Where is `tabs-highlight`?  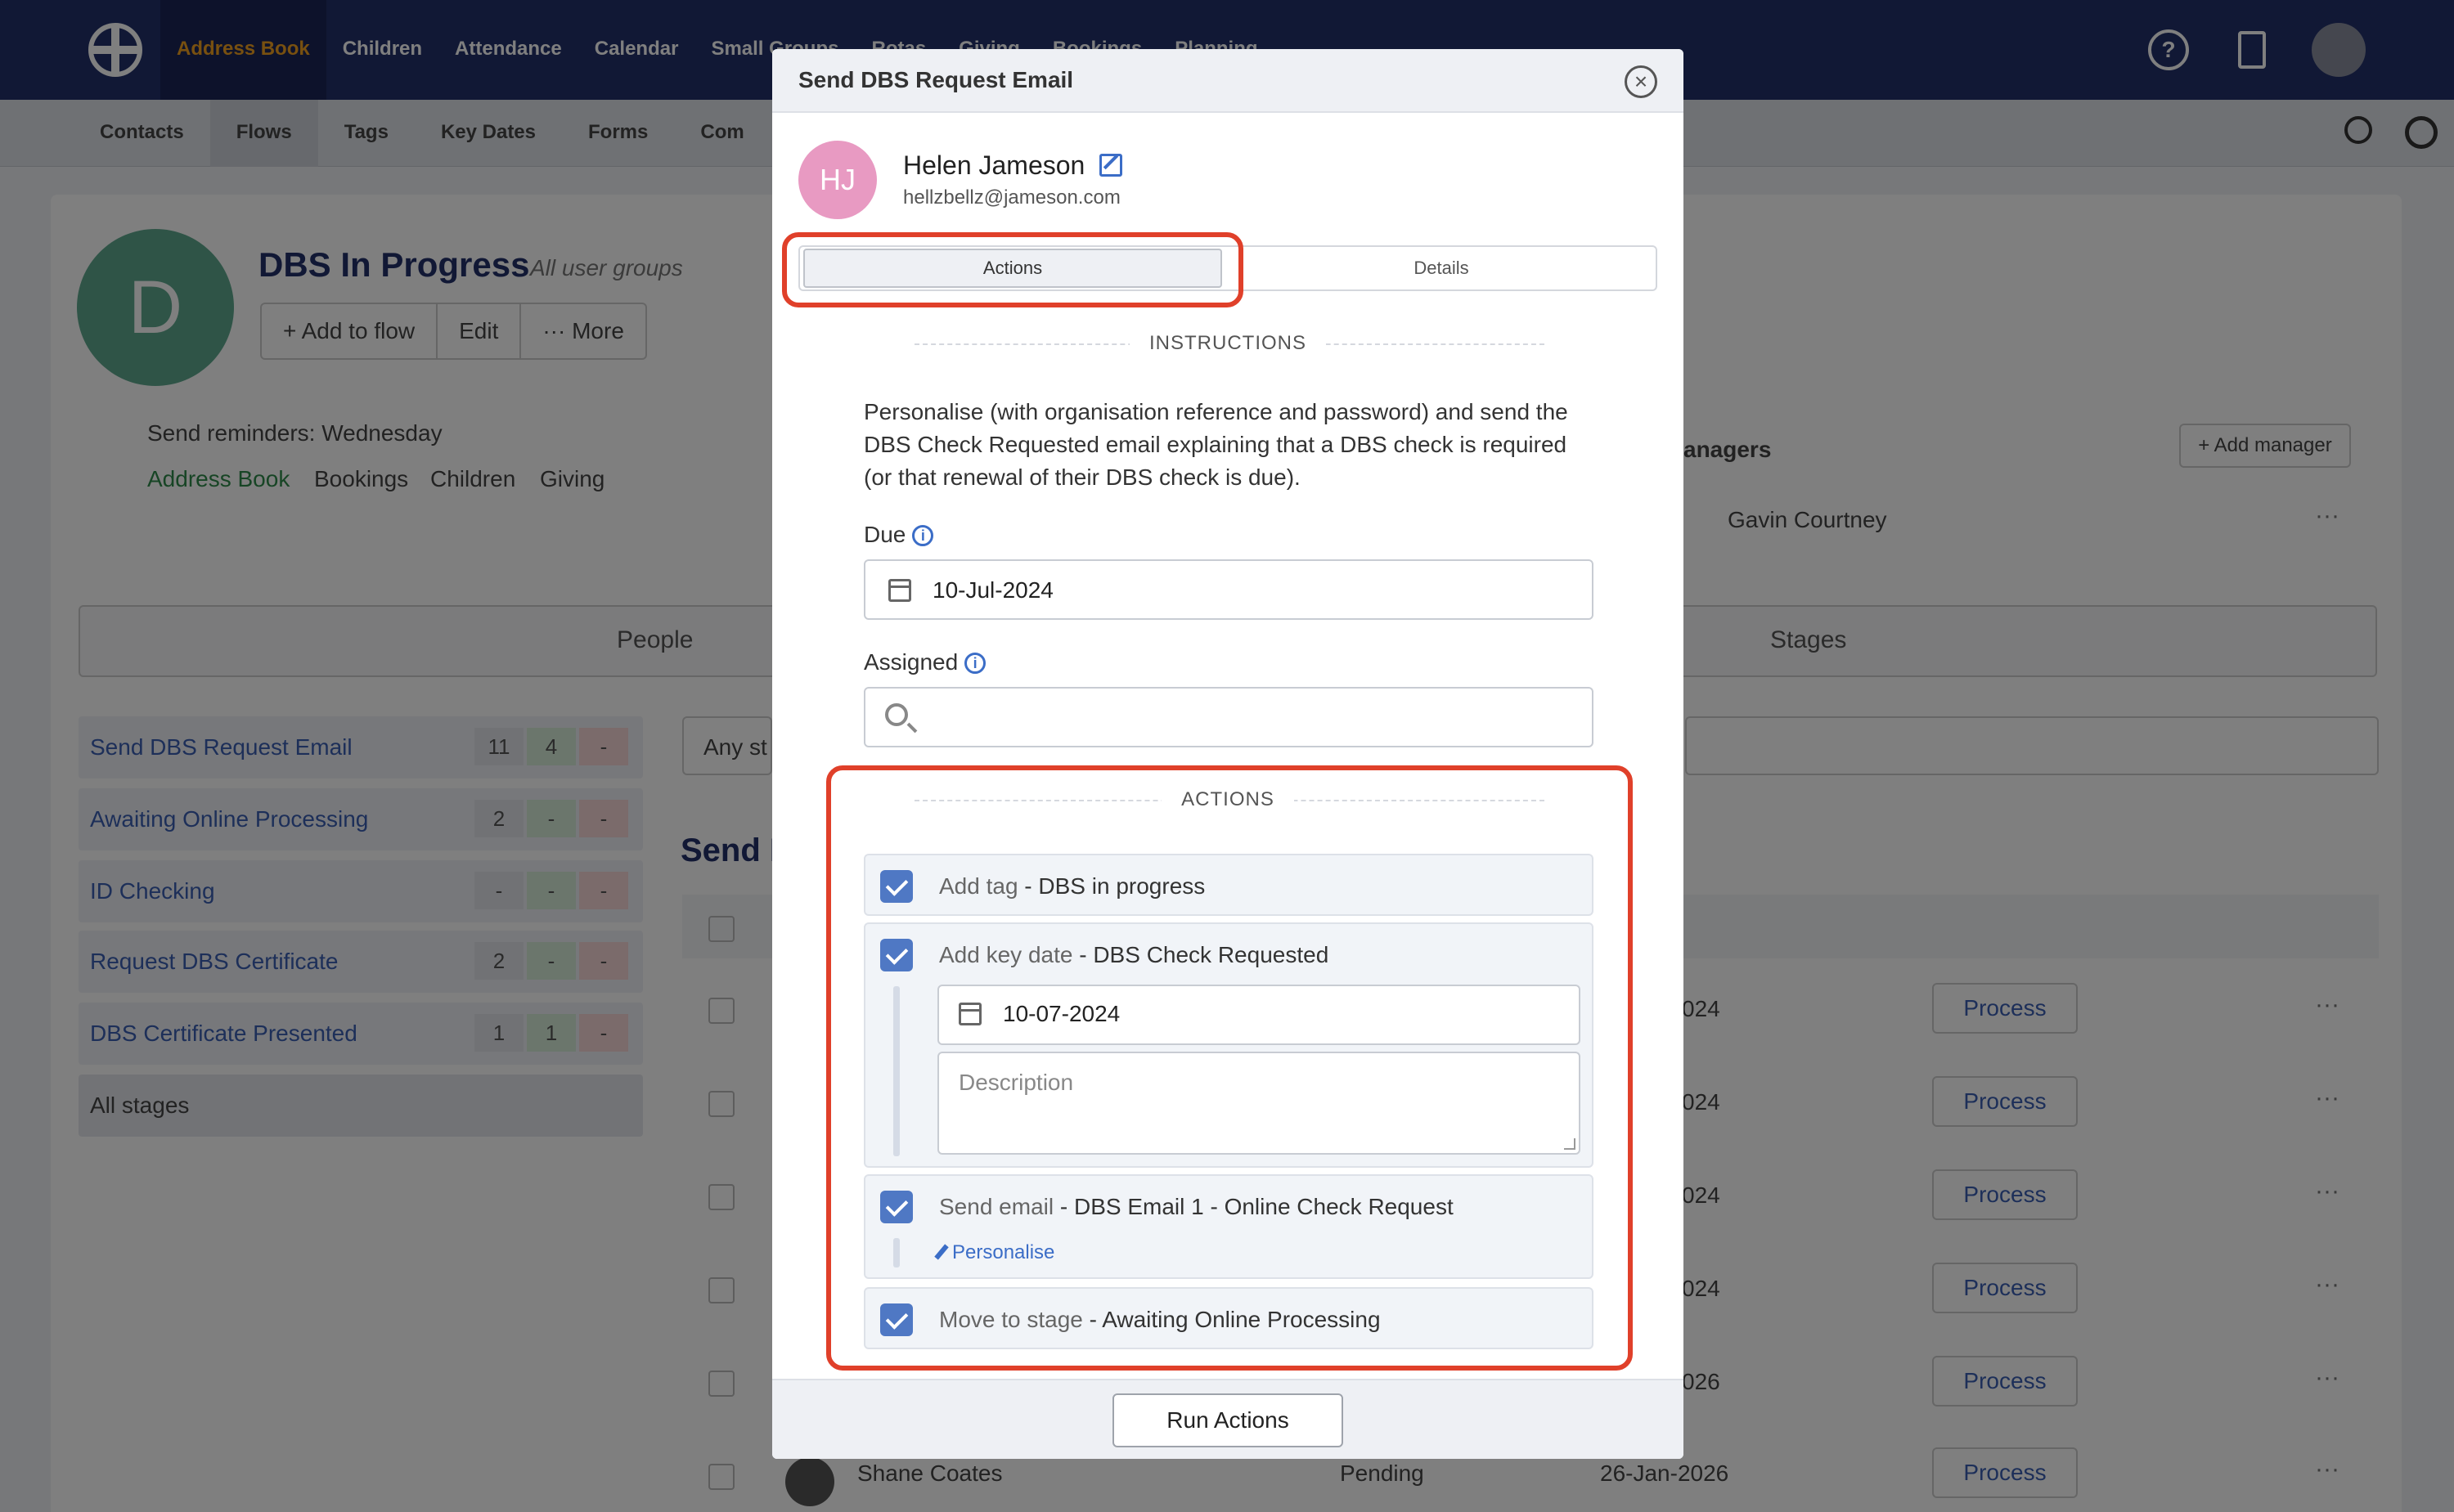 tabs-highlight is located at coordinates (1012, 269).